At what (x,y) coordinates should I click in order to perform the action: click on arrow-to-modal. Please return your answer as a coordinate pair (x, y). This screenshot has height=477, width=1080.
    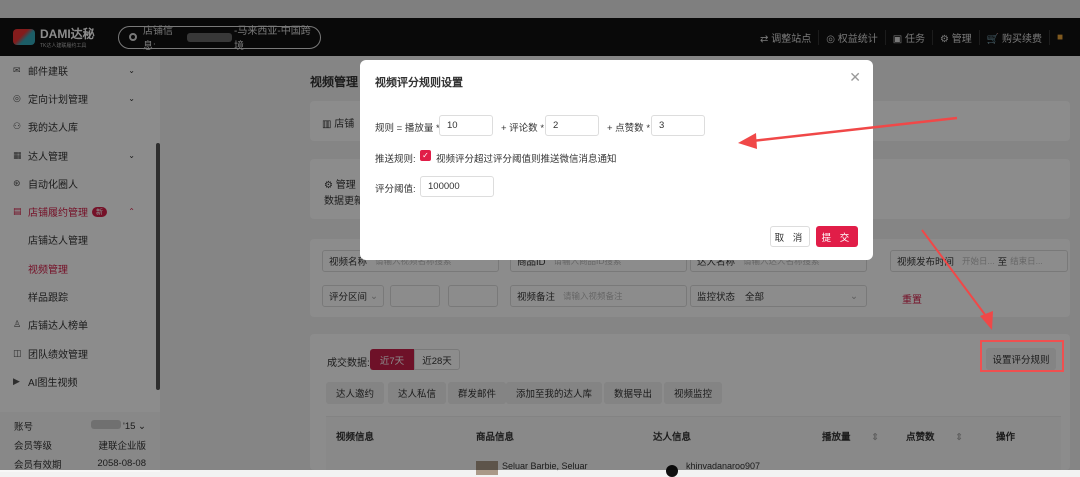
    Looking at the image, I should click on (854, 129).